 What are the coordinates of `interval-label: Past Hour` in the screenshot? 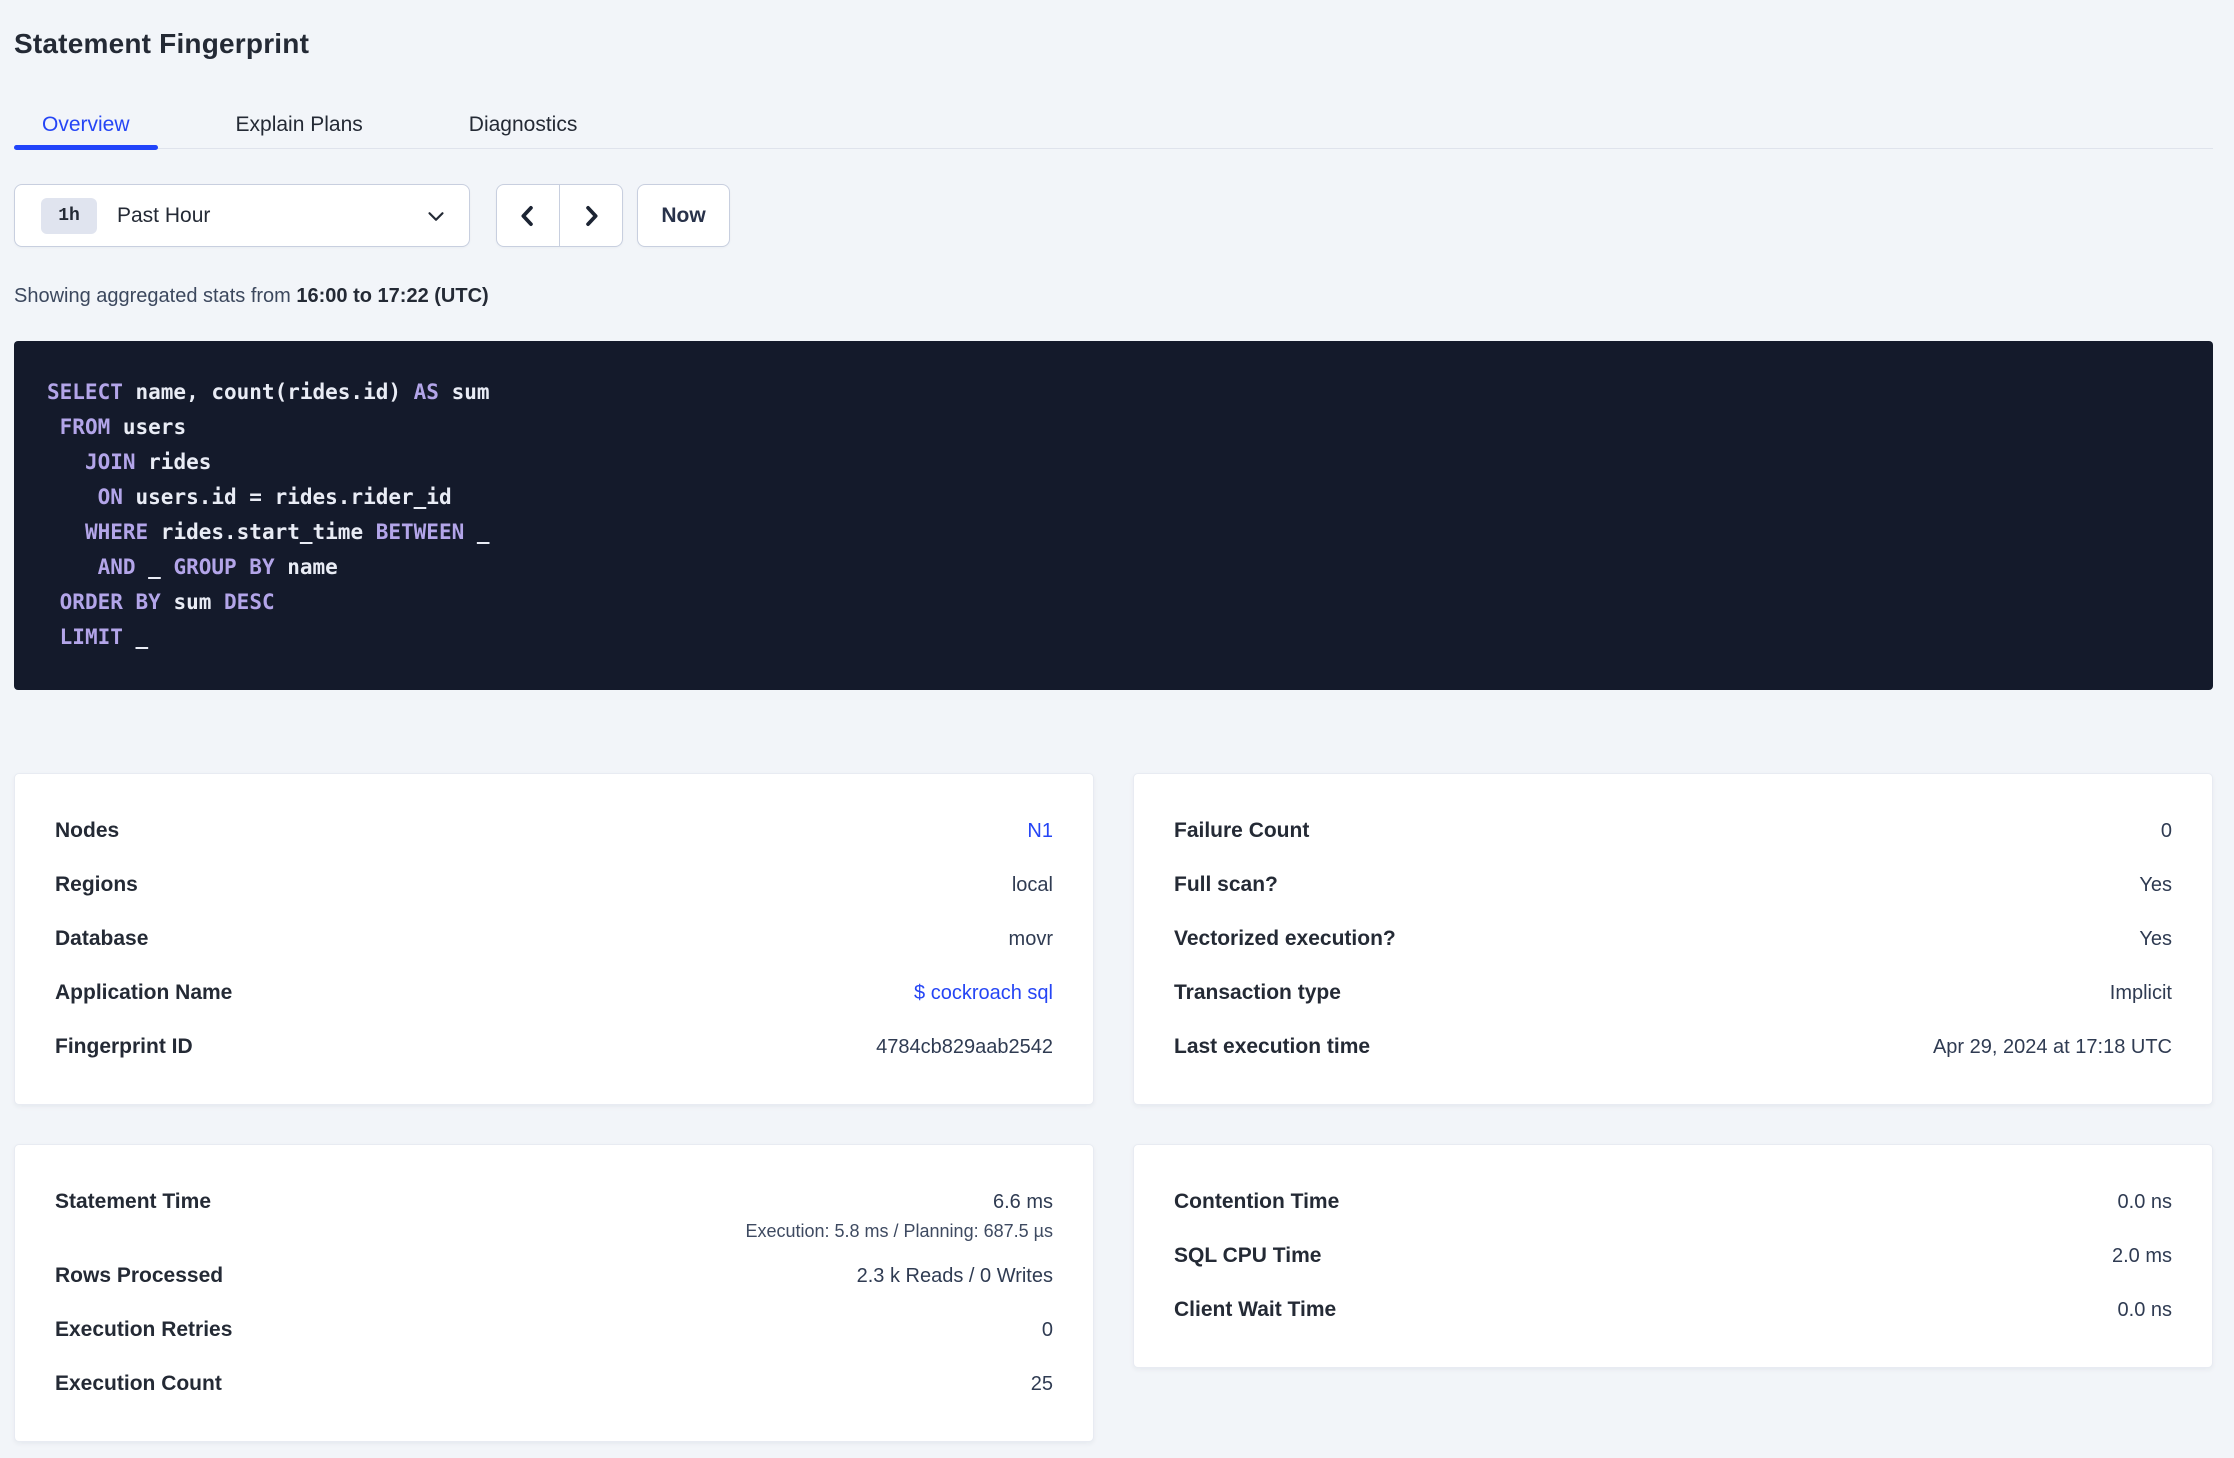 It's located at (164, 215).